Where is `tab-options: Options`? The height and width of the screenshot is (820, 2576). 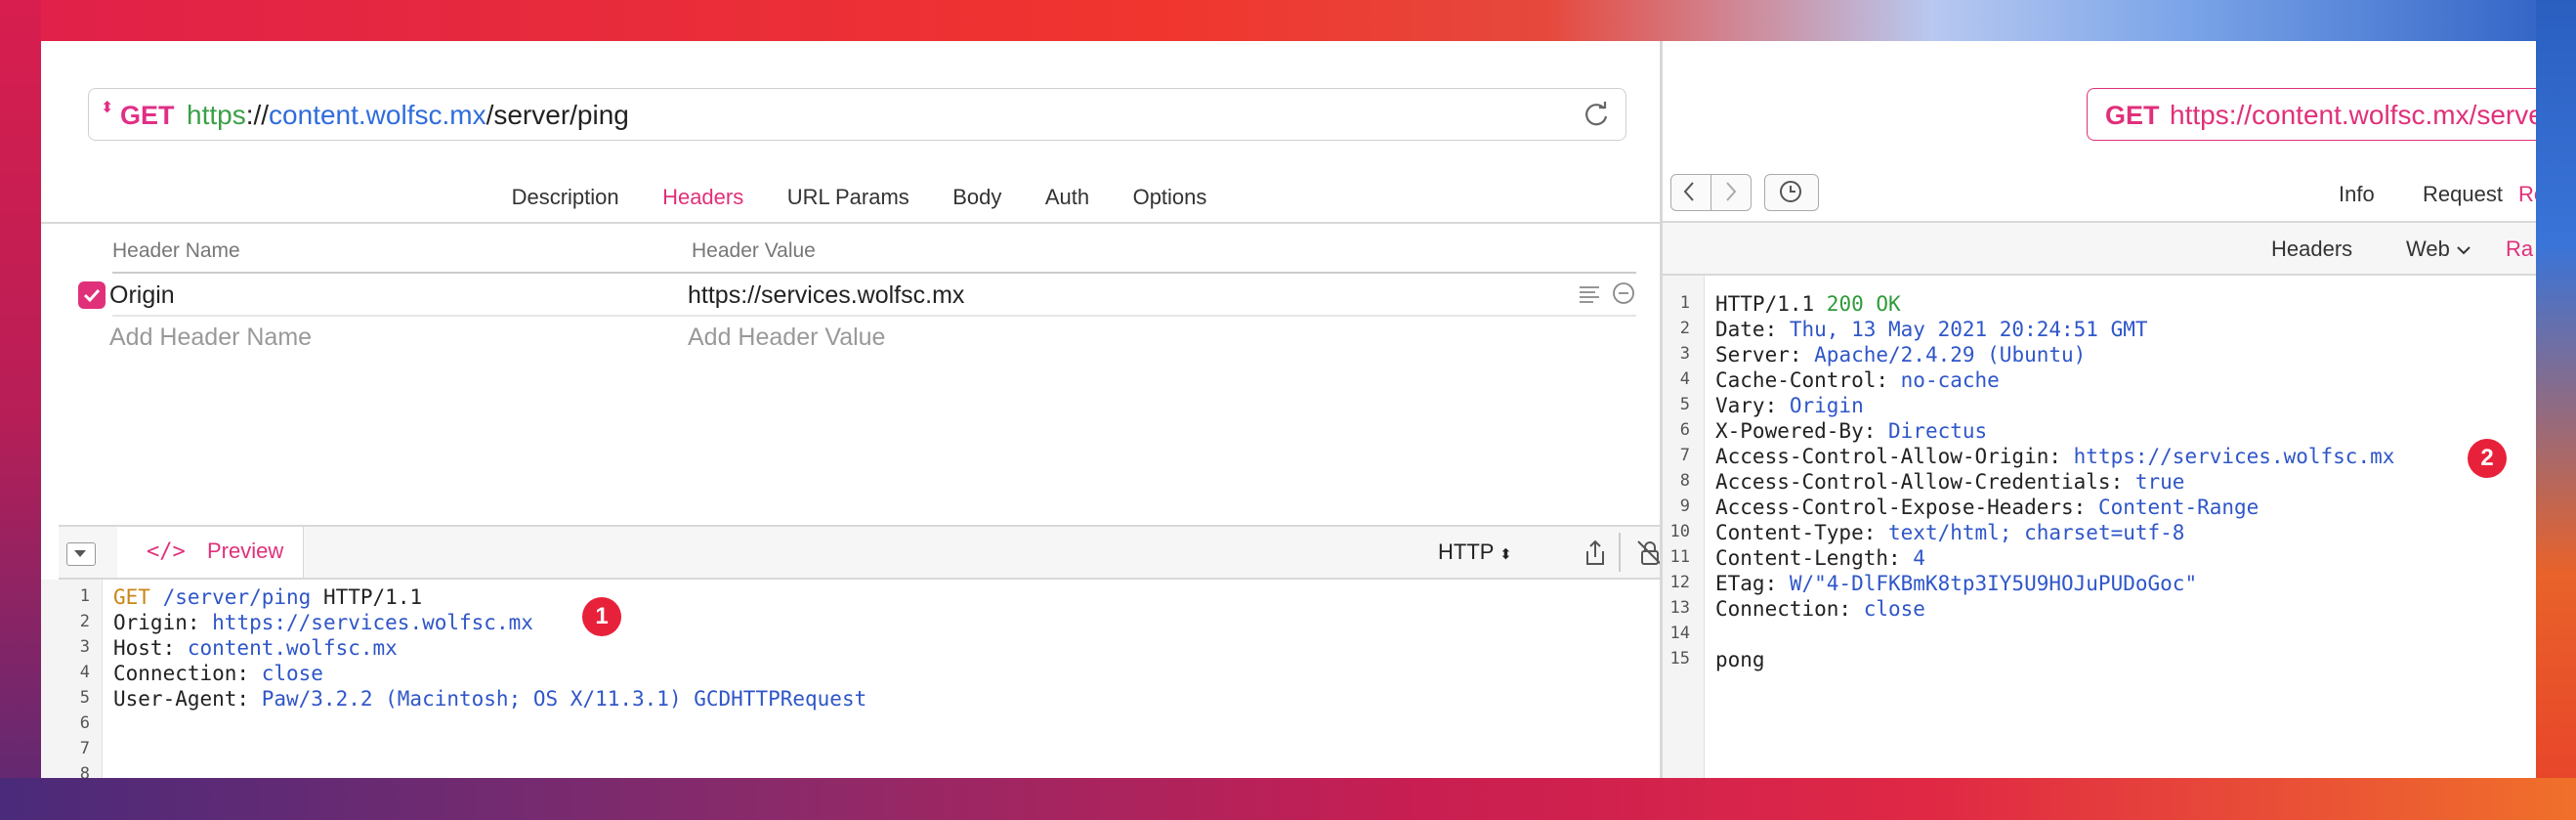
tab-options: Options is located at coordinates (1170, 198).